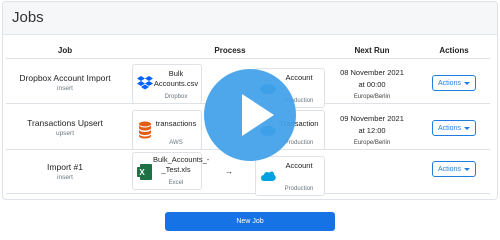 The image size is (500, 240). Describe the element at coordinates (176, 183) in the screenshot. I see `source-subtitle: Excel` at that location.